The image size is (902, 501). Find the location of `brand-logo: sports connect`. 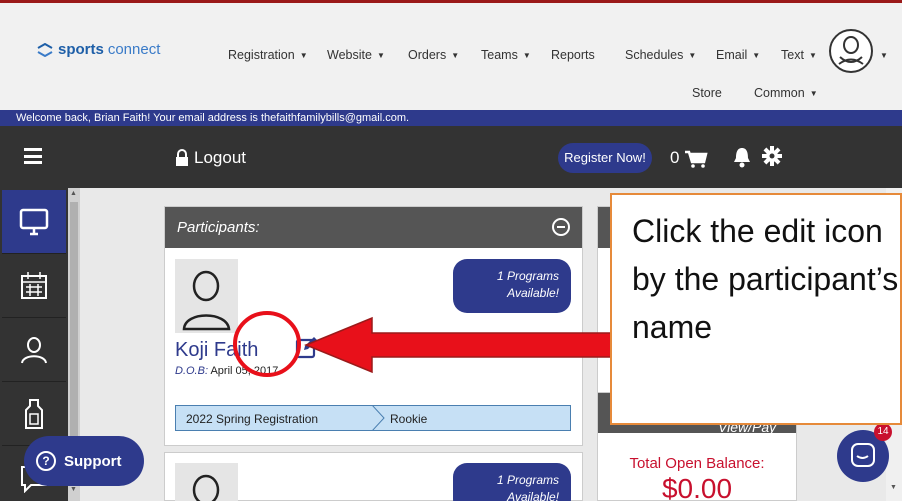

brand-logo: sports connect is located at coordinates (98, 49).